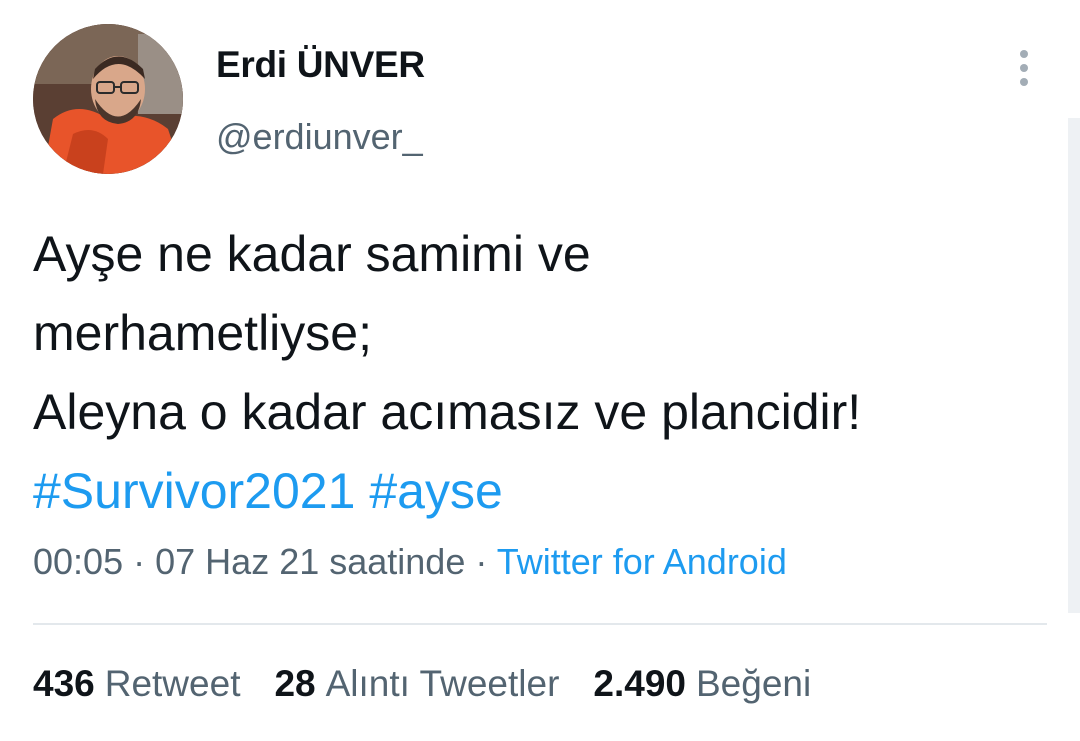  I want to click on scrollbar-track, so click(1074, 365).